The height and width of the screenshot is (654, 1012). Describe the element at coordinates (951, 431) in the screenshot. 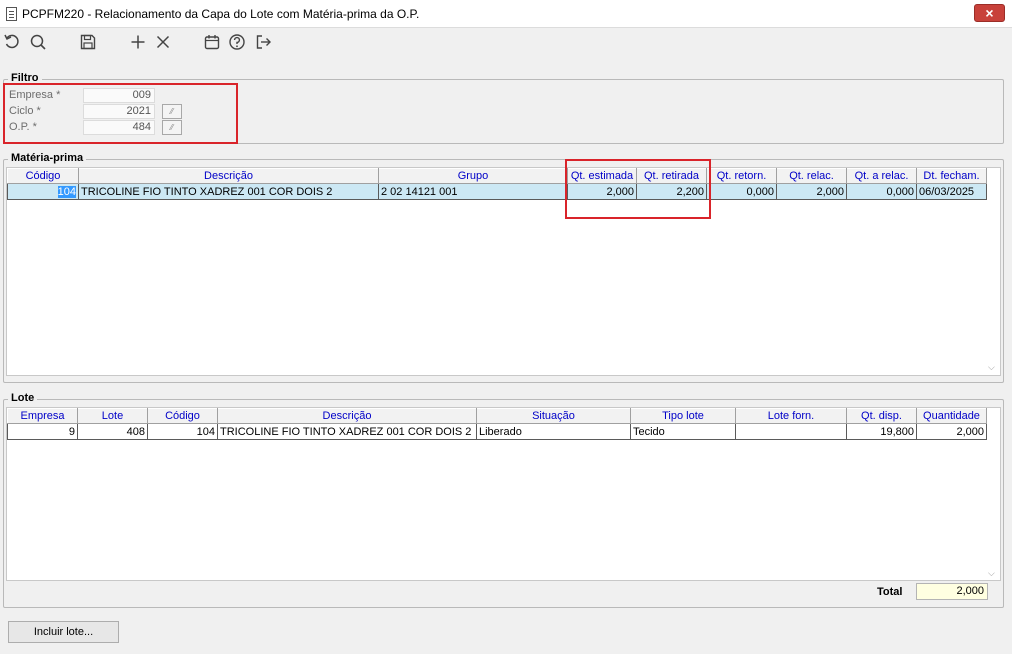

I see `cell-quantidade: 2,000` at that location.